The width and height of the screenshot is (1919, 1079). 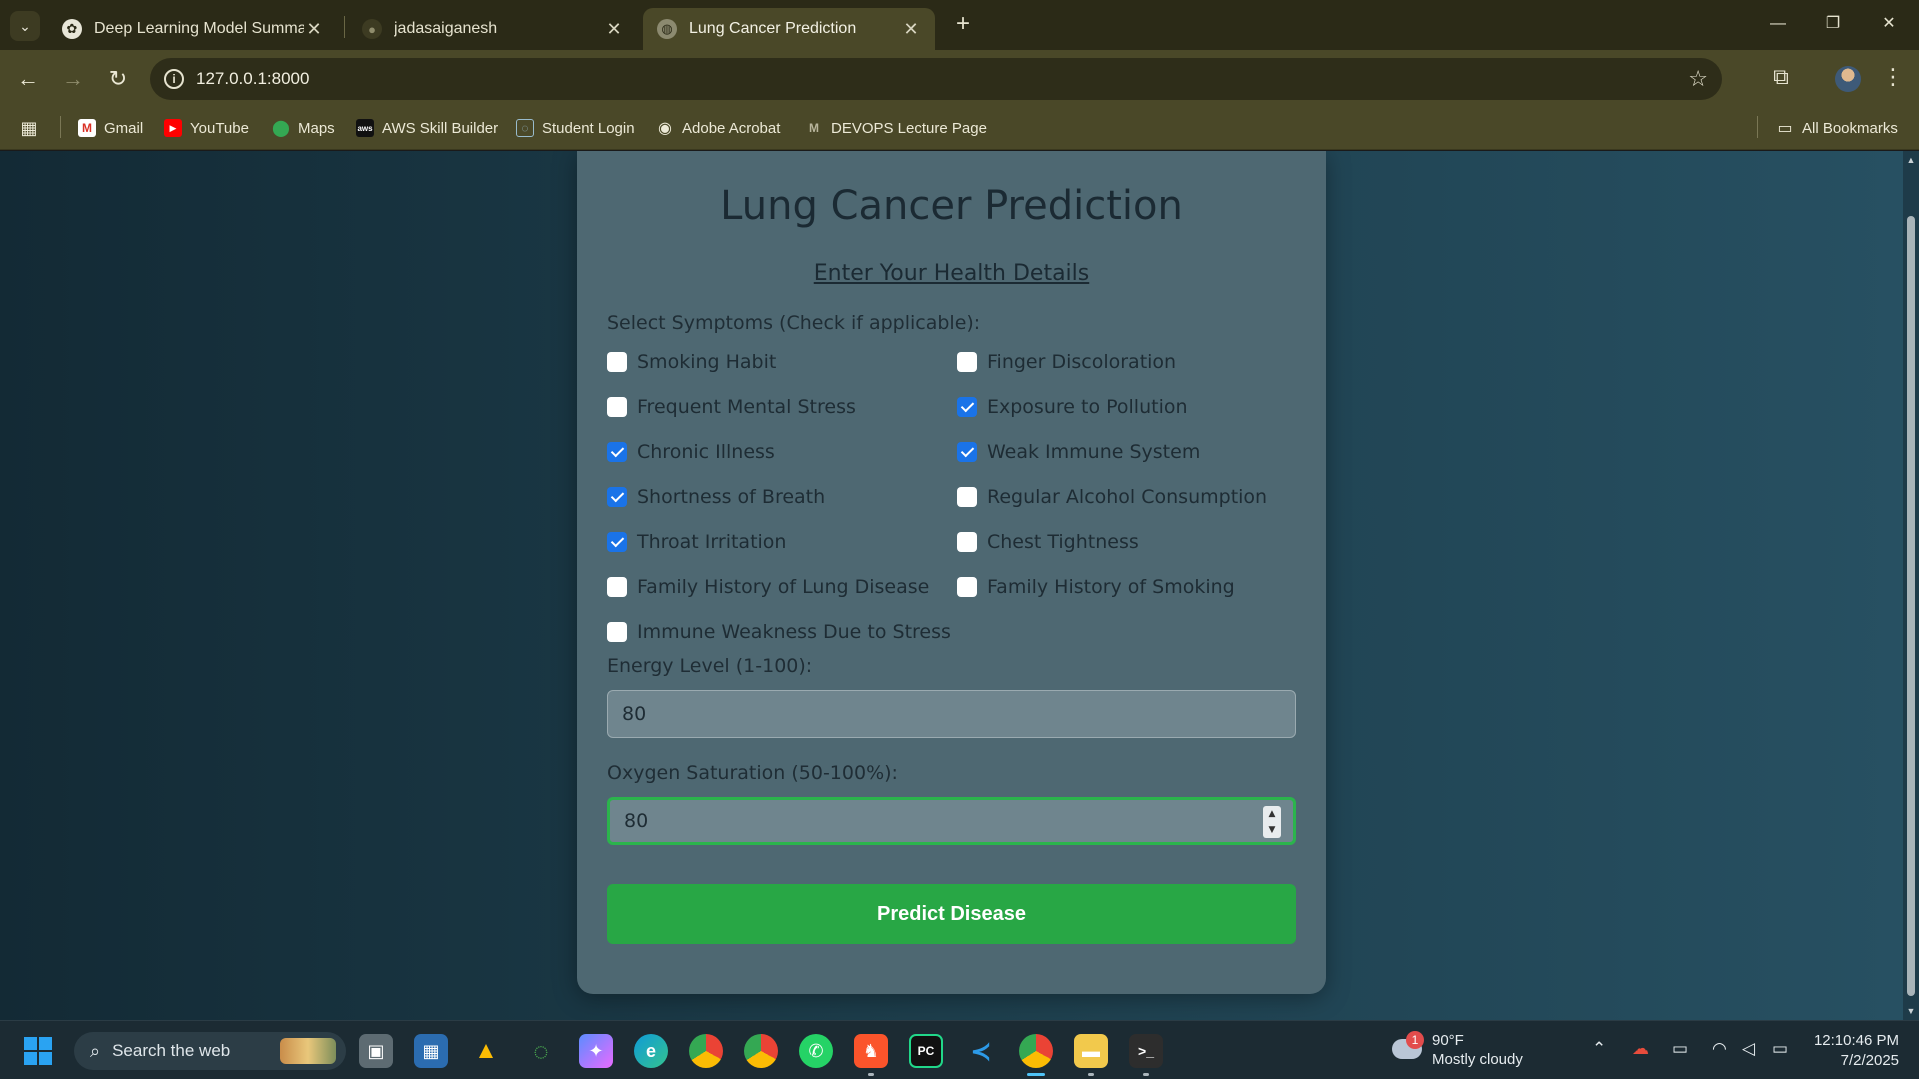 I want to click on bookmark-gmail: M Gmail, so click(x=110, y=128).